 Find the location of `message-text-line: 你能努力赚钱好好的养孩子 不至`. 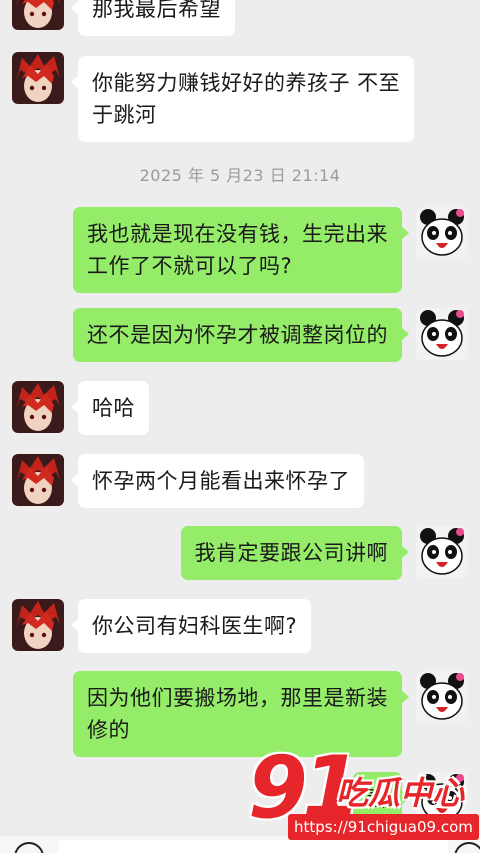

message-text-line: 你能努力赚钱好好的养孩子 不至 is located at coordinates (246, 83).